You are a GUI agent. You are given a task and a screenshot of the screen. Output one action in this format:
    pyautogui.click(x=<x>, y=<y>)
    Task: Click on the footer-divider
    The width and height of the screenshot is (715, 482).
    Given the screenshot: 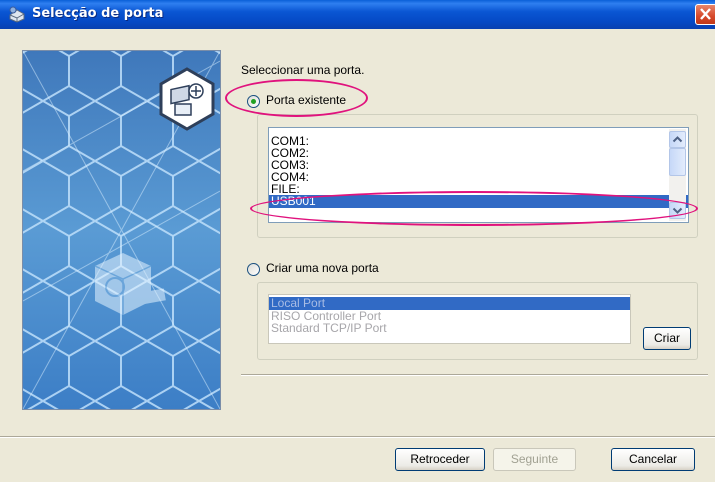 What is the action you would take?
    pyautogui.click(x=357, y=437)
    